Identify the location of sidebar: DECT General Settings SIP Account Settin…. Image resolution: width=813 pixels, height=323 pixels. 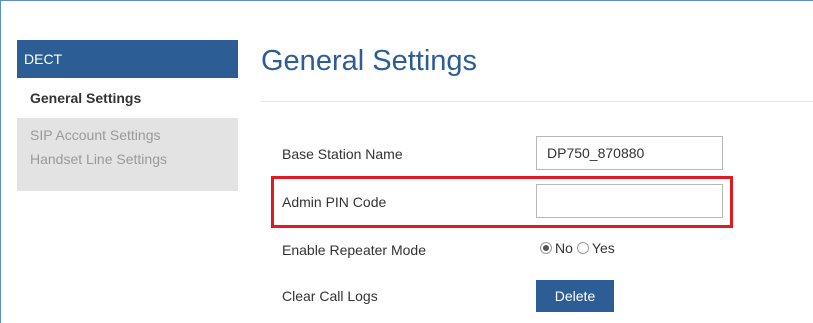
(127, 115).